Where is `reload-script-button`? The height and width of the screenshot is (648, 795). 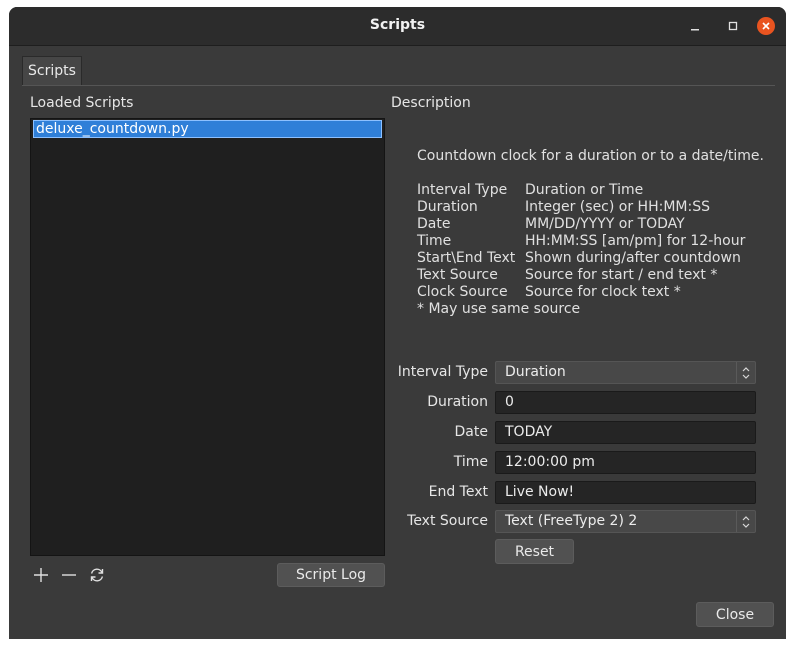
reload-script-button is located at coordinates (97, 575).